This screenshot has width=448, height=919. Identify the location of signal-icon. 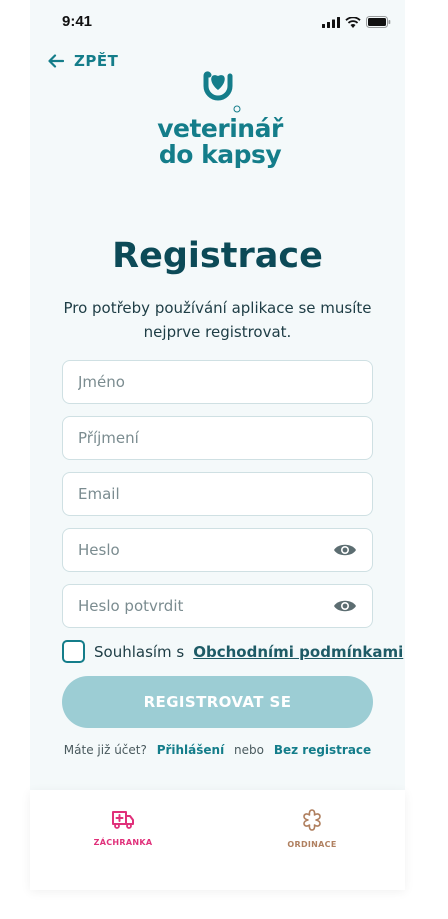
(331, 22).